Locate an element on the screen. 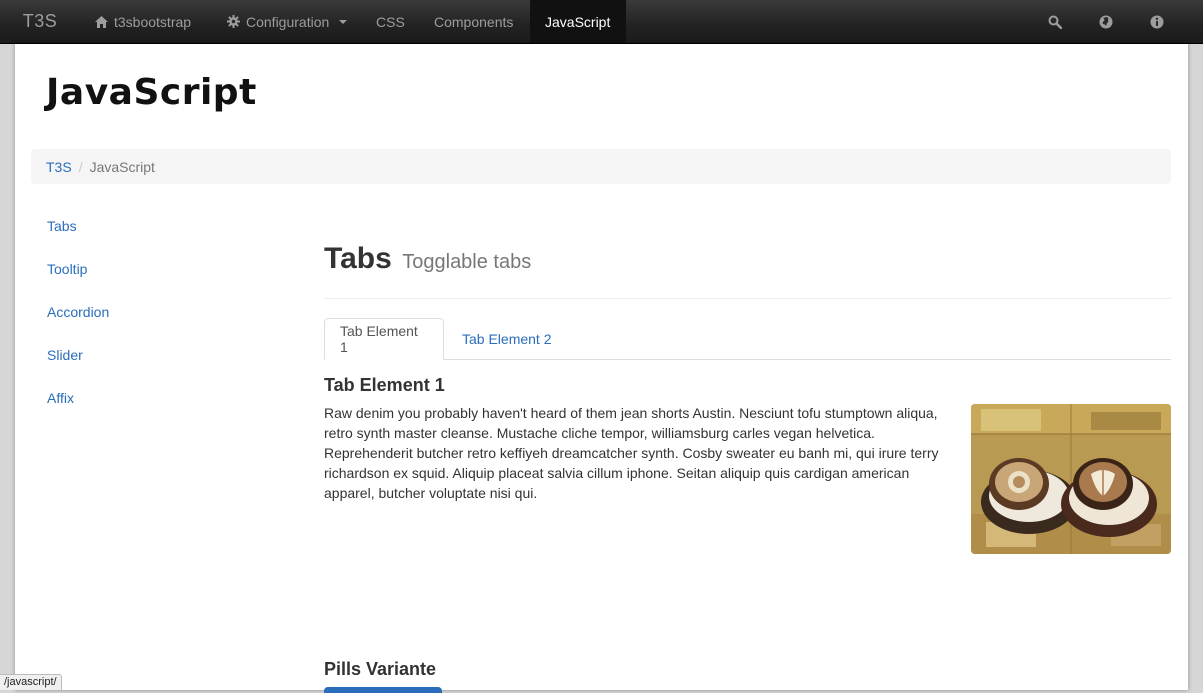  breadcrumb-home-link: T3S is located at coordinates (59, 167).